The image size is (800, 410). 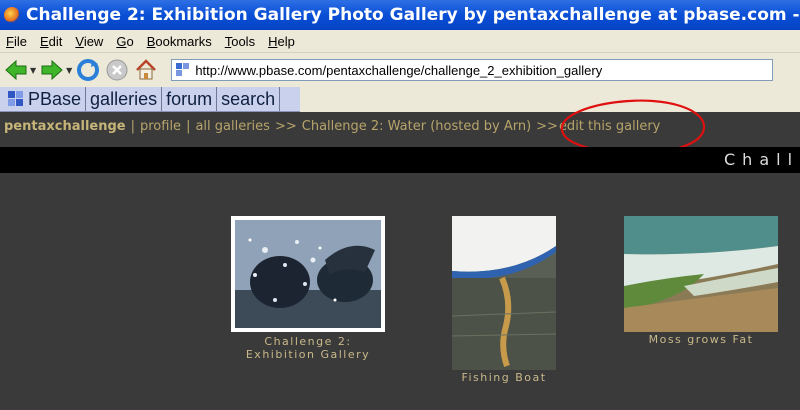 What do you see at coordinates (183, 70) in the screenshot?
I see `site-favicon-icon` at bounding box center [183, 70].